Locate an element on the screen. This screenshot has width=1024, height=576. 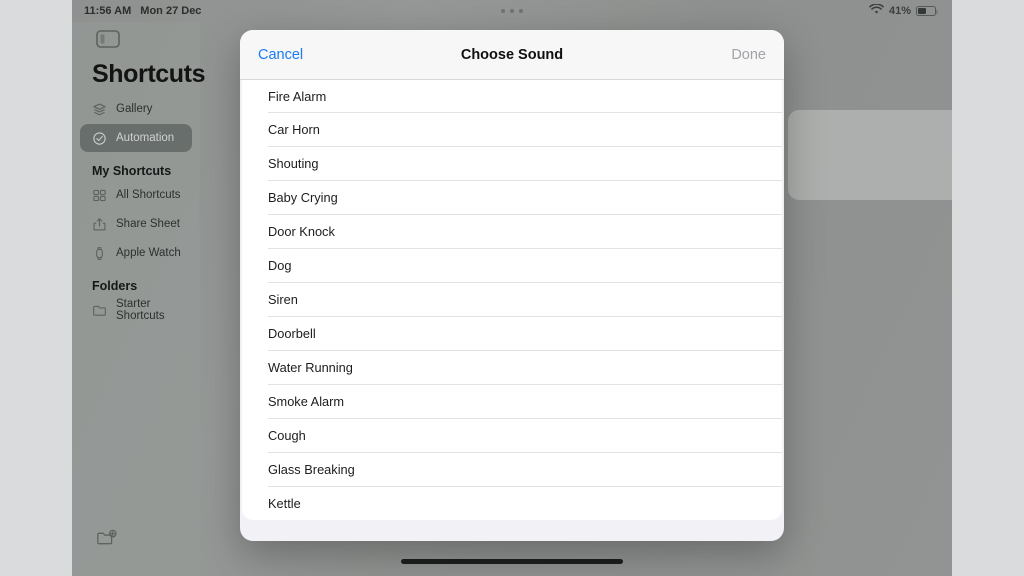
sound-list-item-label: Doorbell is located at coordinates (292, 333).